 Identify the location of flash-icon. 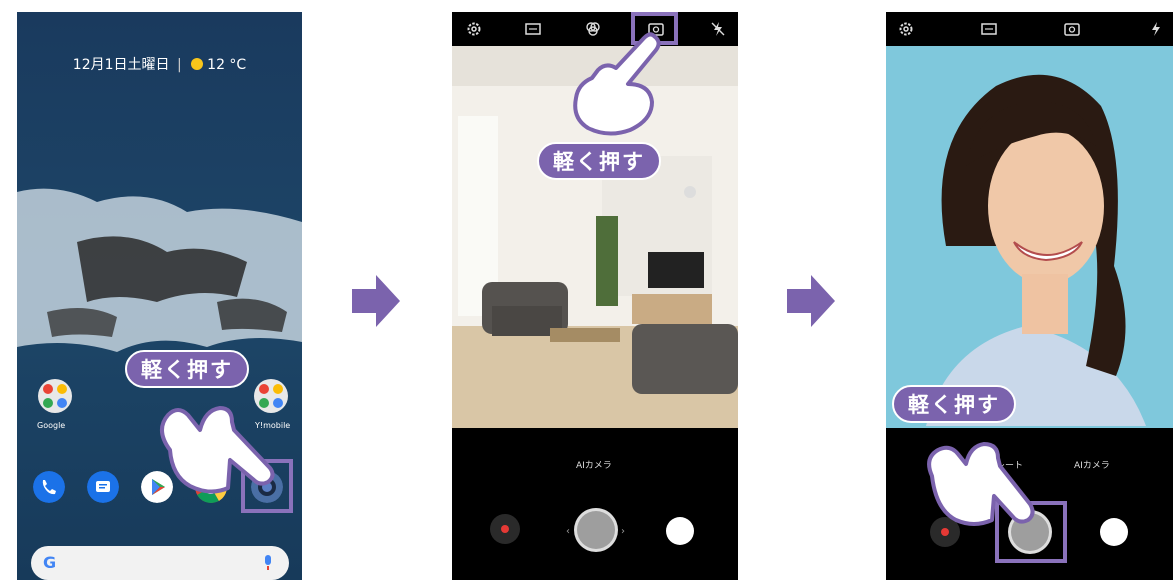
(1156, 29).